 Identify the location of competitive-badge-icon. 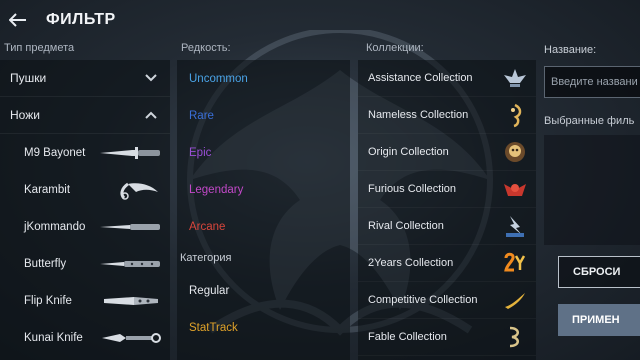
(515, 301).